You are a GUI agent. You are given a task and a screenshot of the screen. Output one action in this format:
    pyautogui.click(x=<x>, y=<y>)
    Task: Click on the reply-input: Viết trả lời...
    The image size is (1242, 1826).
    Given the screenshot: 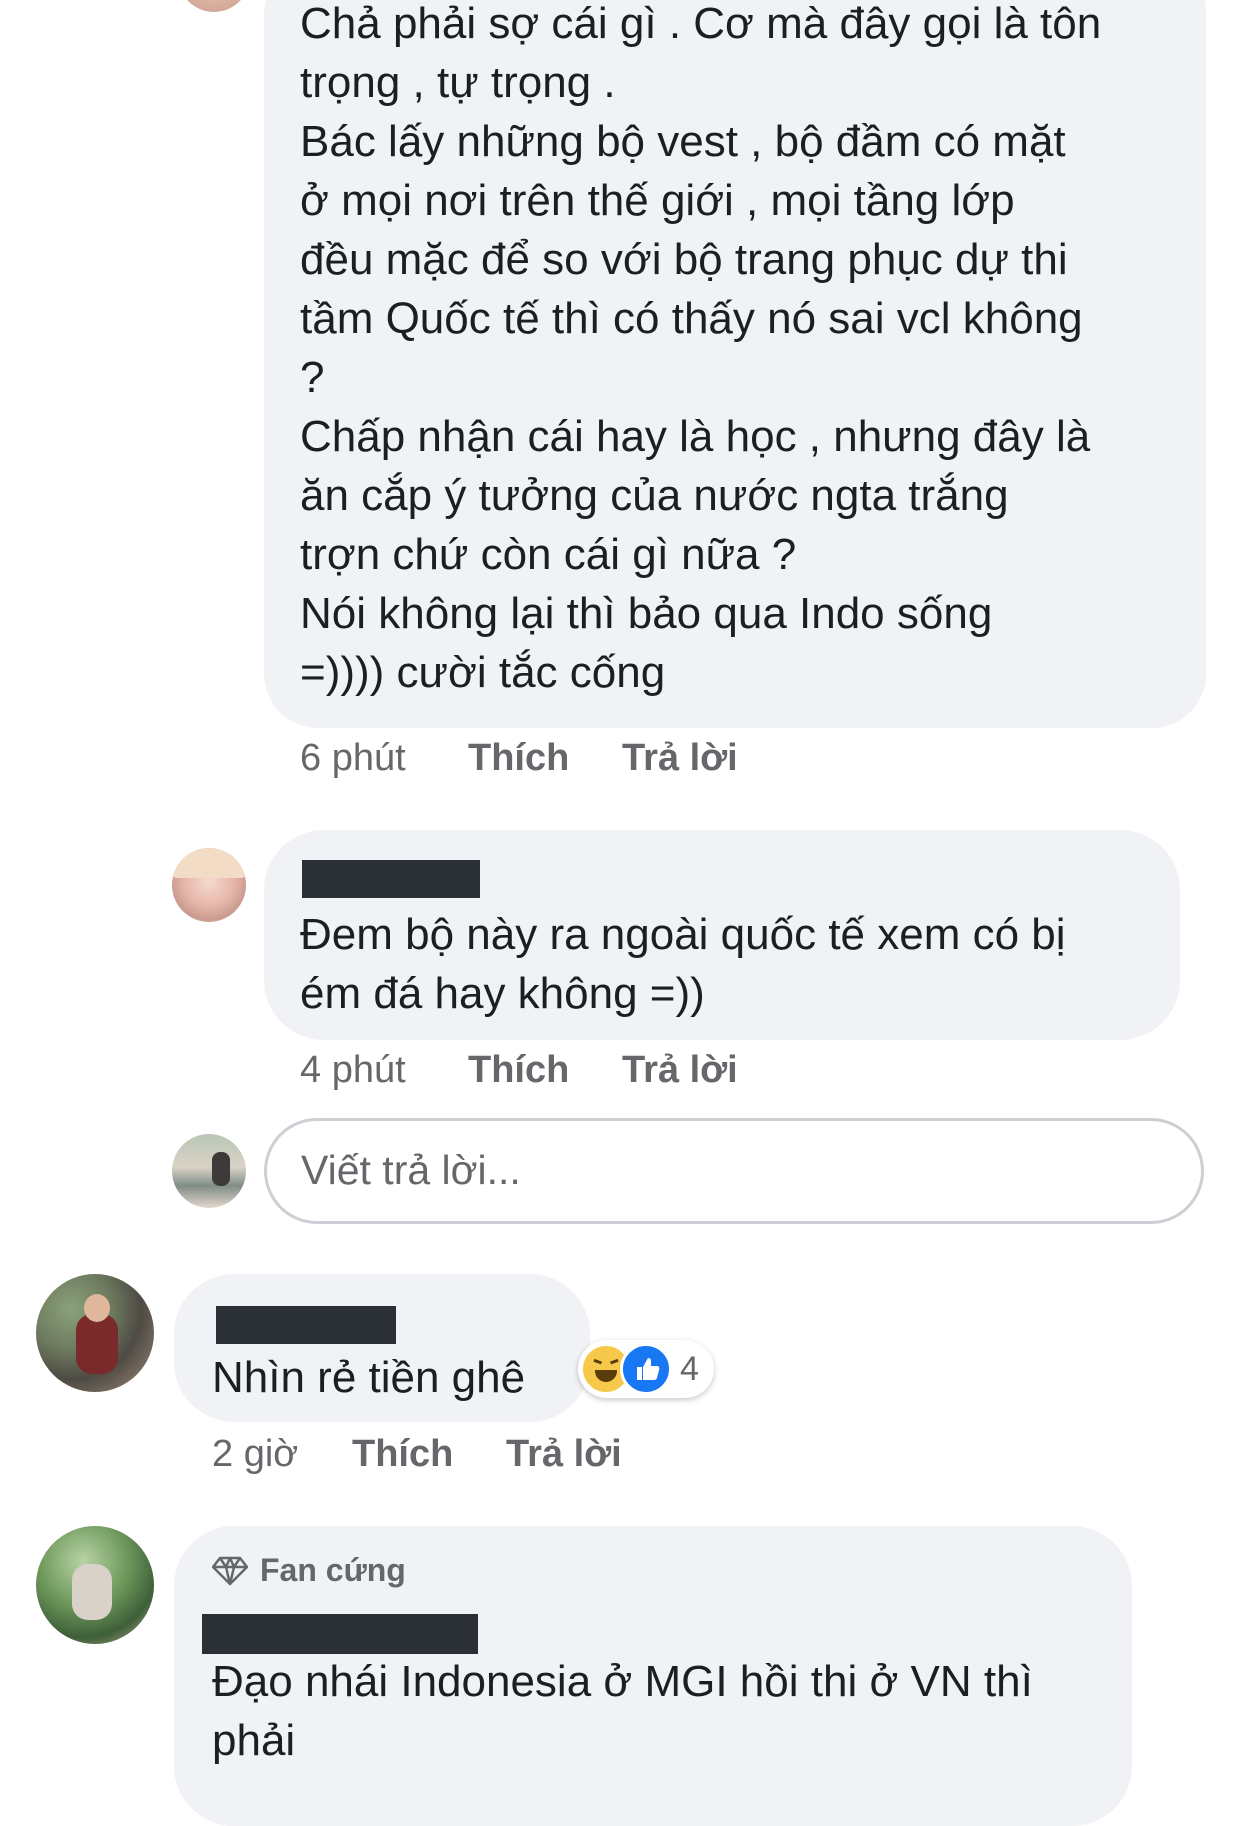 What is the action you would take?
    pyautogui.click(x=734, y=1171)
    